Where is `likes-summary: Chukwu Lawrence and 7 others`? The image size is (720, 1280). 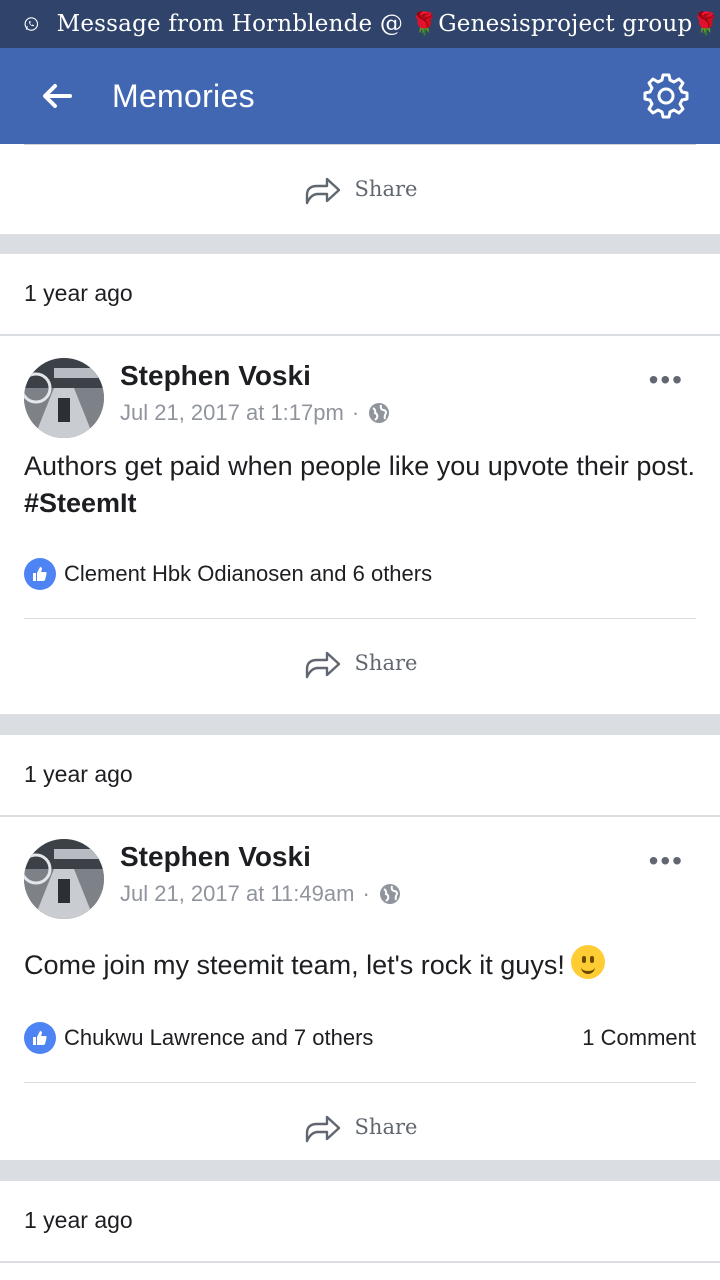
likes-summary: Chukwu Lawrence and 7 others is located at coordinates (219, 1037).